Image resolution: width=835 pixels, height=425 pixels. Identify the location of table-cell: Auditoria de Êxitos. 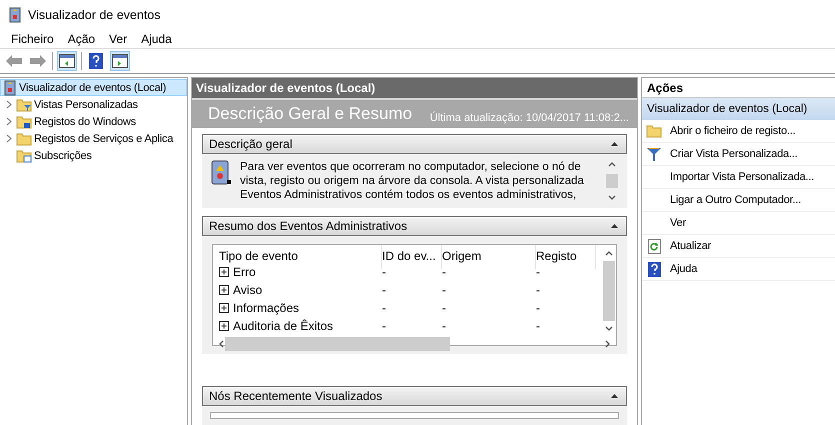
(300, 325).